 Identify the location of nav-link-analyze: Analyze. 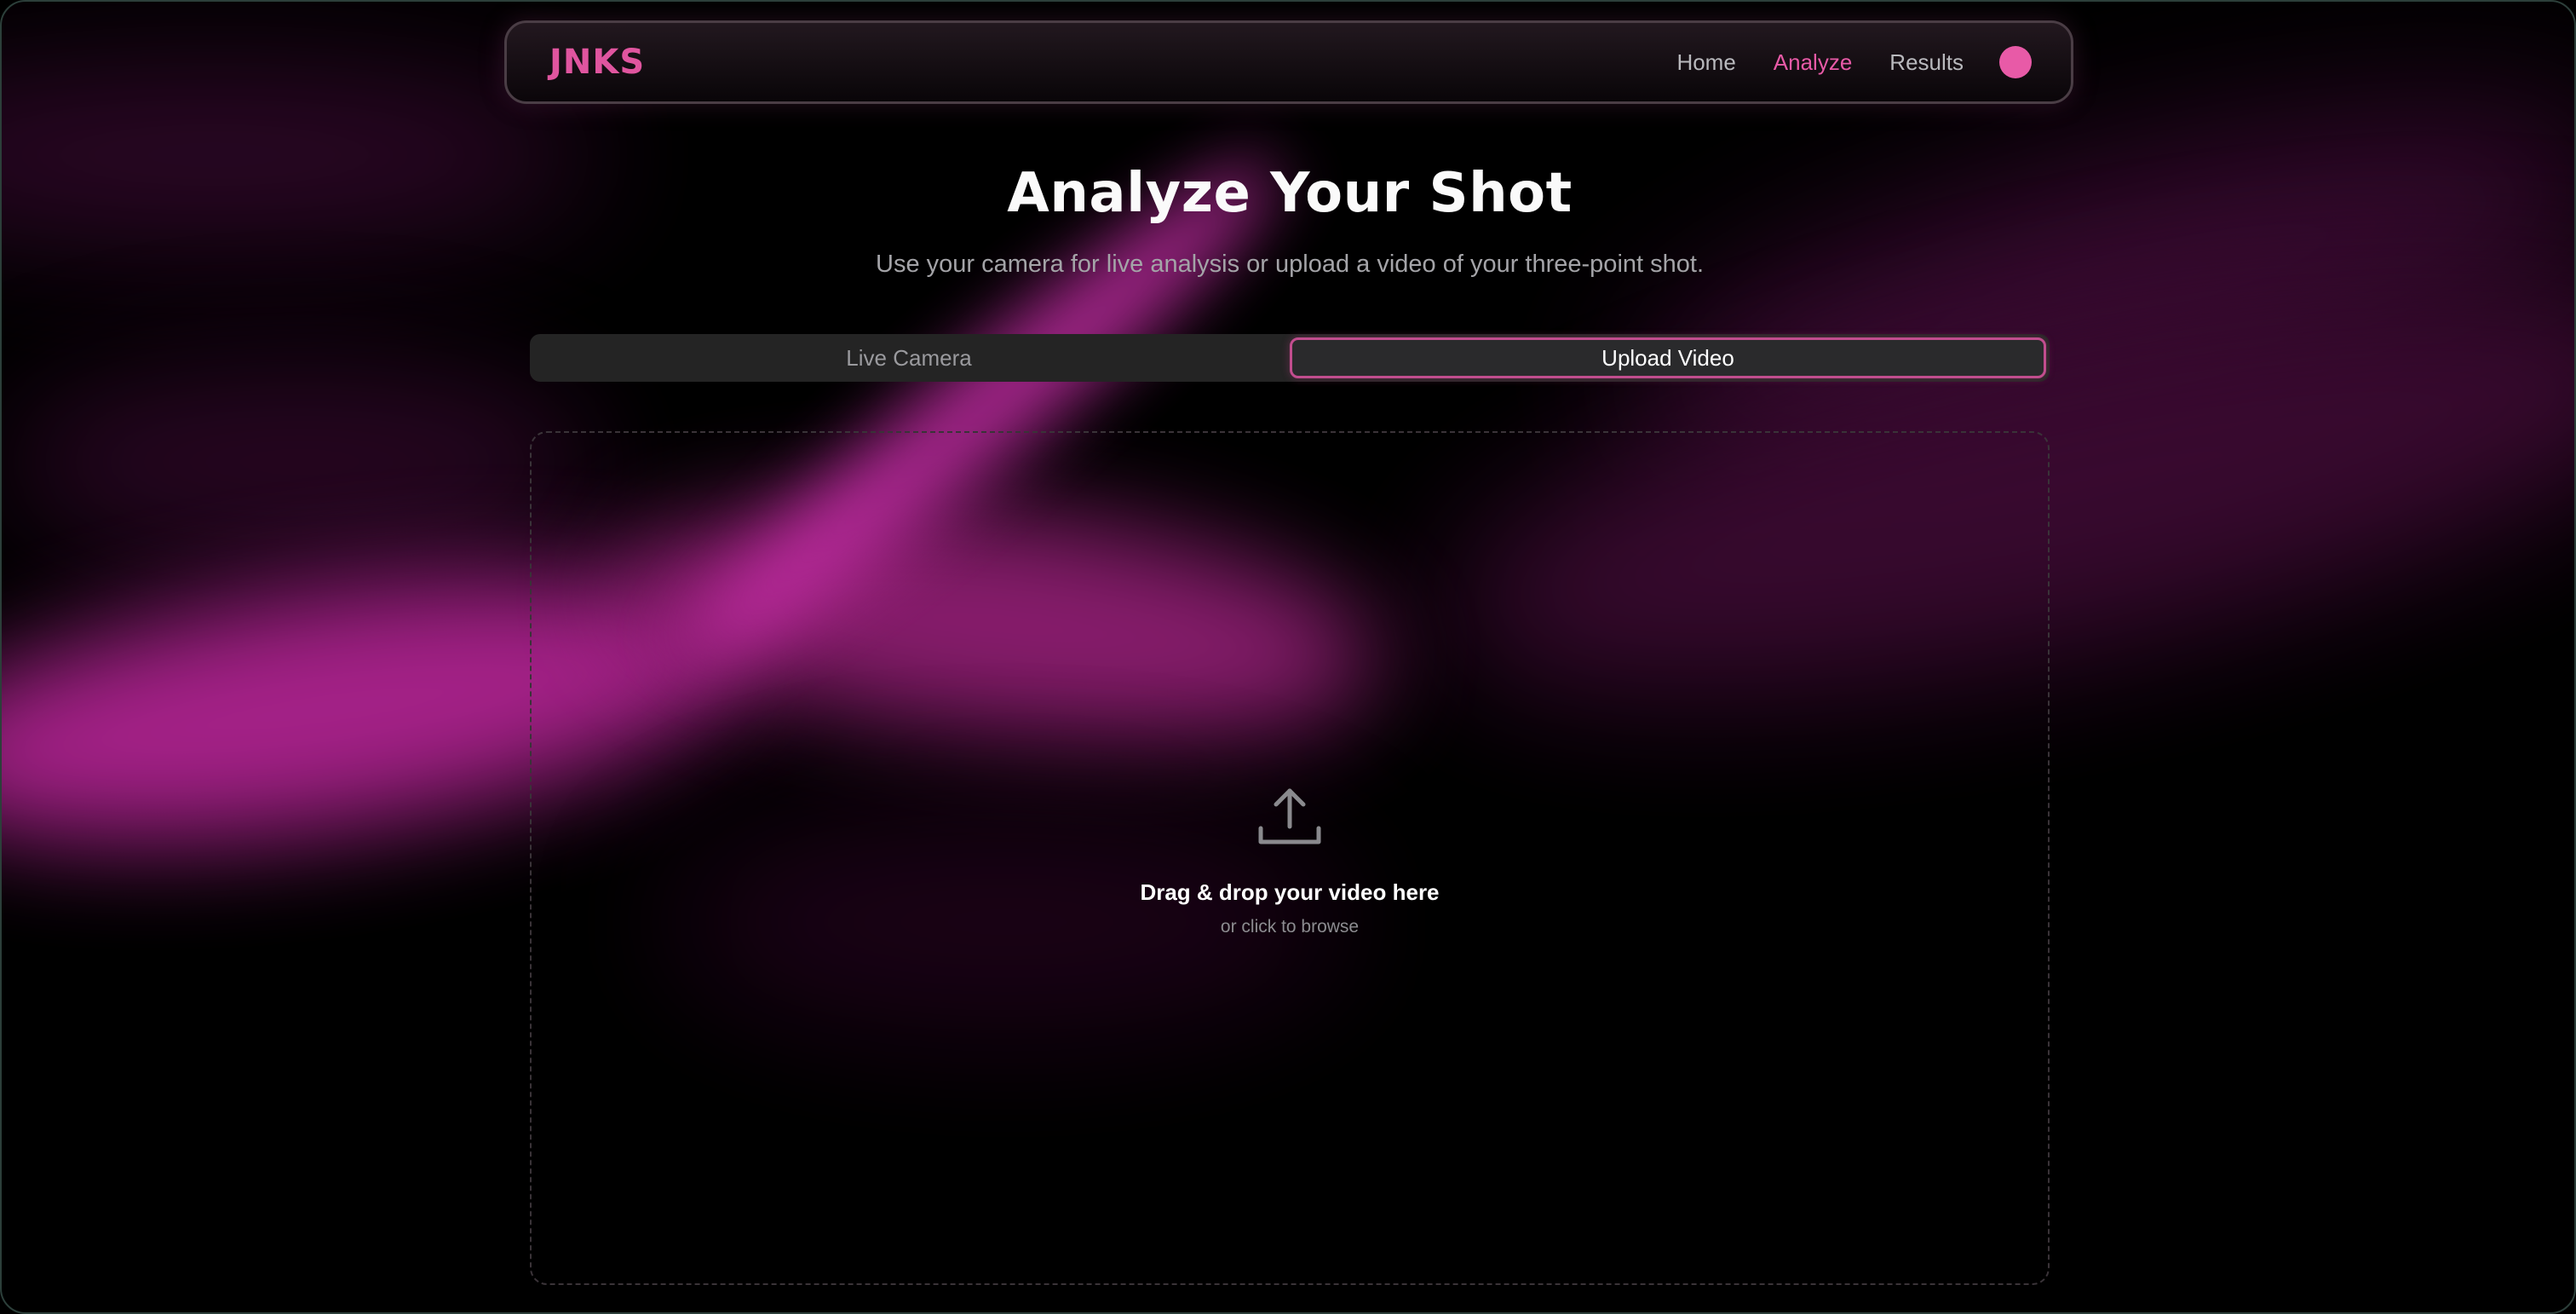
(1814, 62).